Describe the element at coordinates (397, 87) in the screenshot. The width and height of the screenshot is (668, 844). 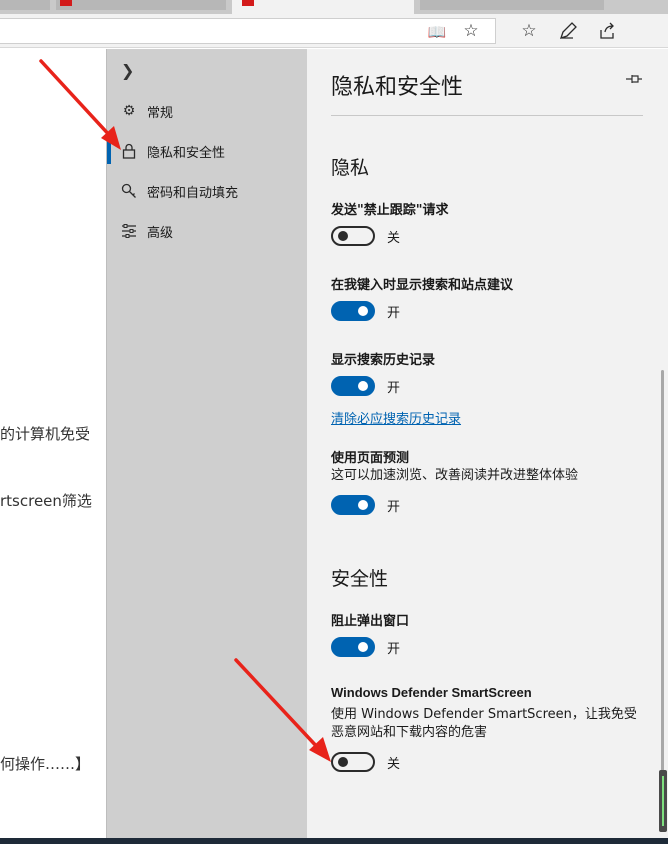
I see `pane-title: 隐私和安全性` at that location.